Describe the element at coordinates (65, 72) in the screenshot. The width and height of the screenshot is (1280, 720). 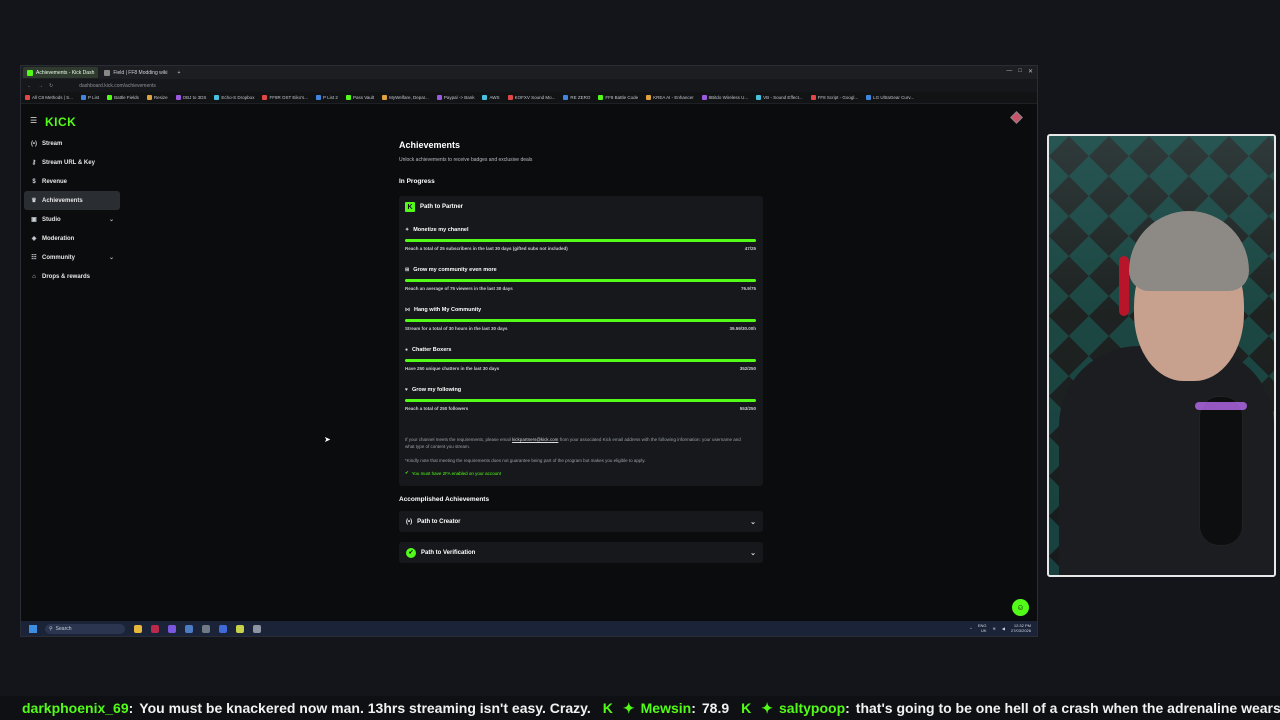
I see `tab-title: Achievements - Kick Dash` at that location.